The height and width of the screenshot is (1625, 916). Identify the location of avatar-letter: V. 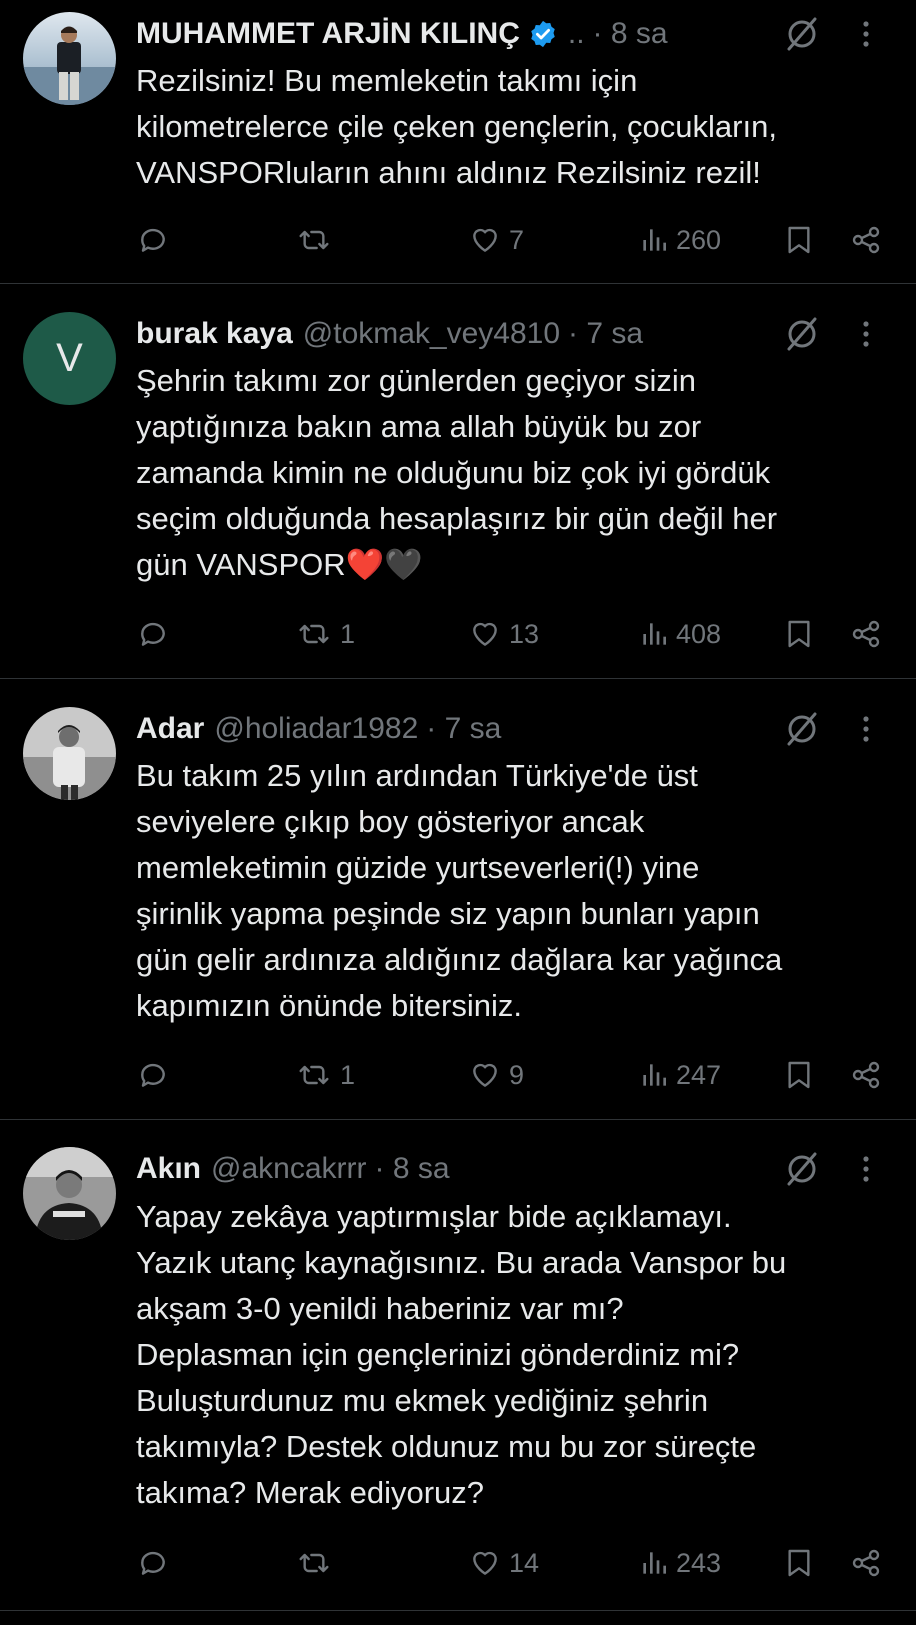
(69, 358).